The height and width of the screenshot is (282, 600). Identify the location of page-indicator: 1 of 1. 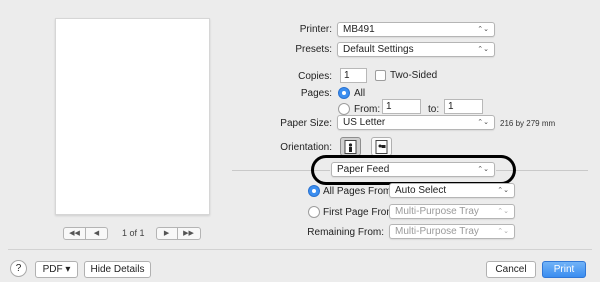
(133, 233).